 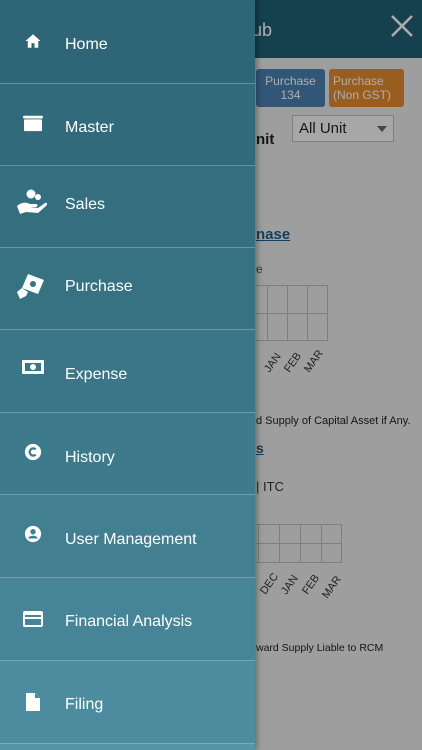 What do you see at coordinates (32, 285) in the screenshot?
I see `purchase-hand-cash-icon` at bounding box center [32, 285].